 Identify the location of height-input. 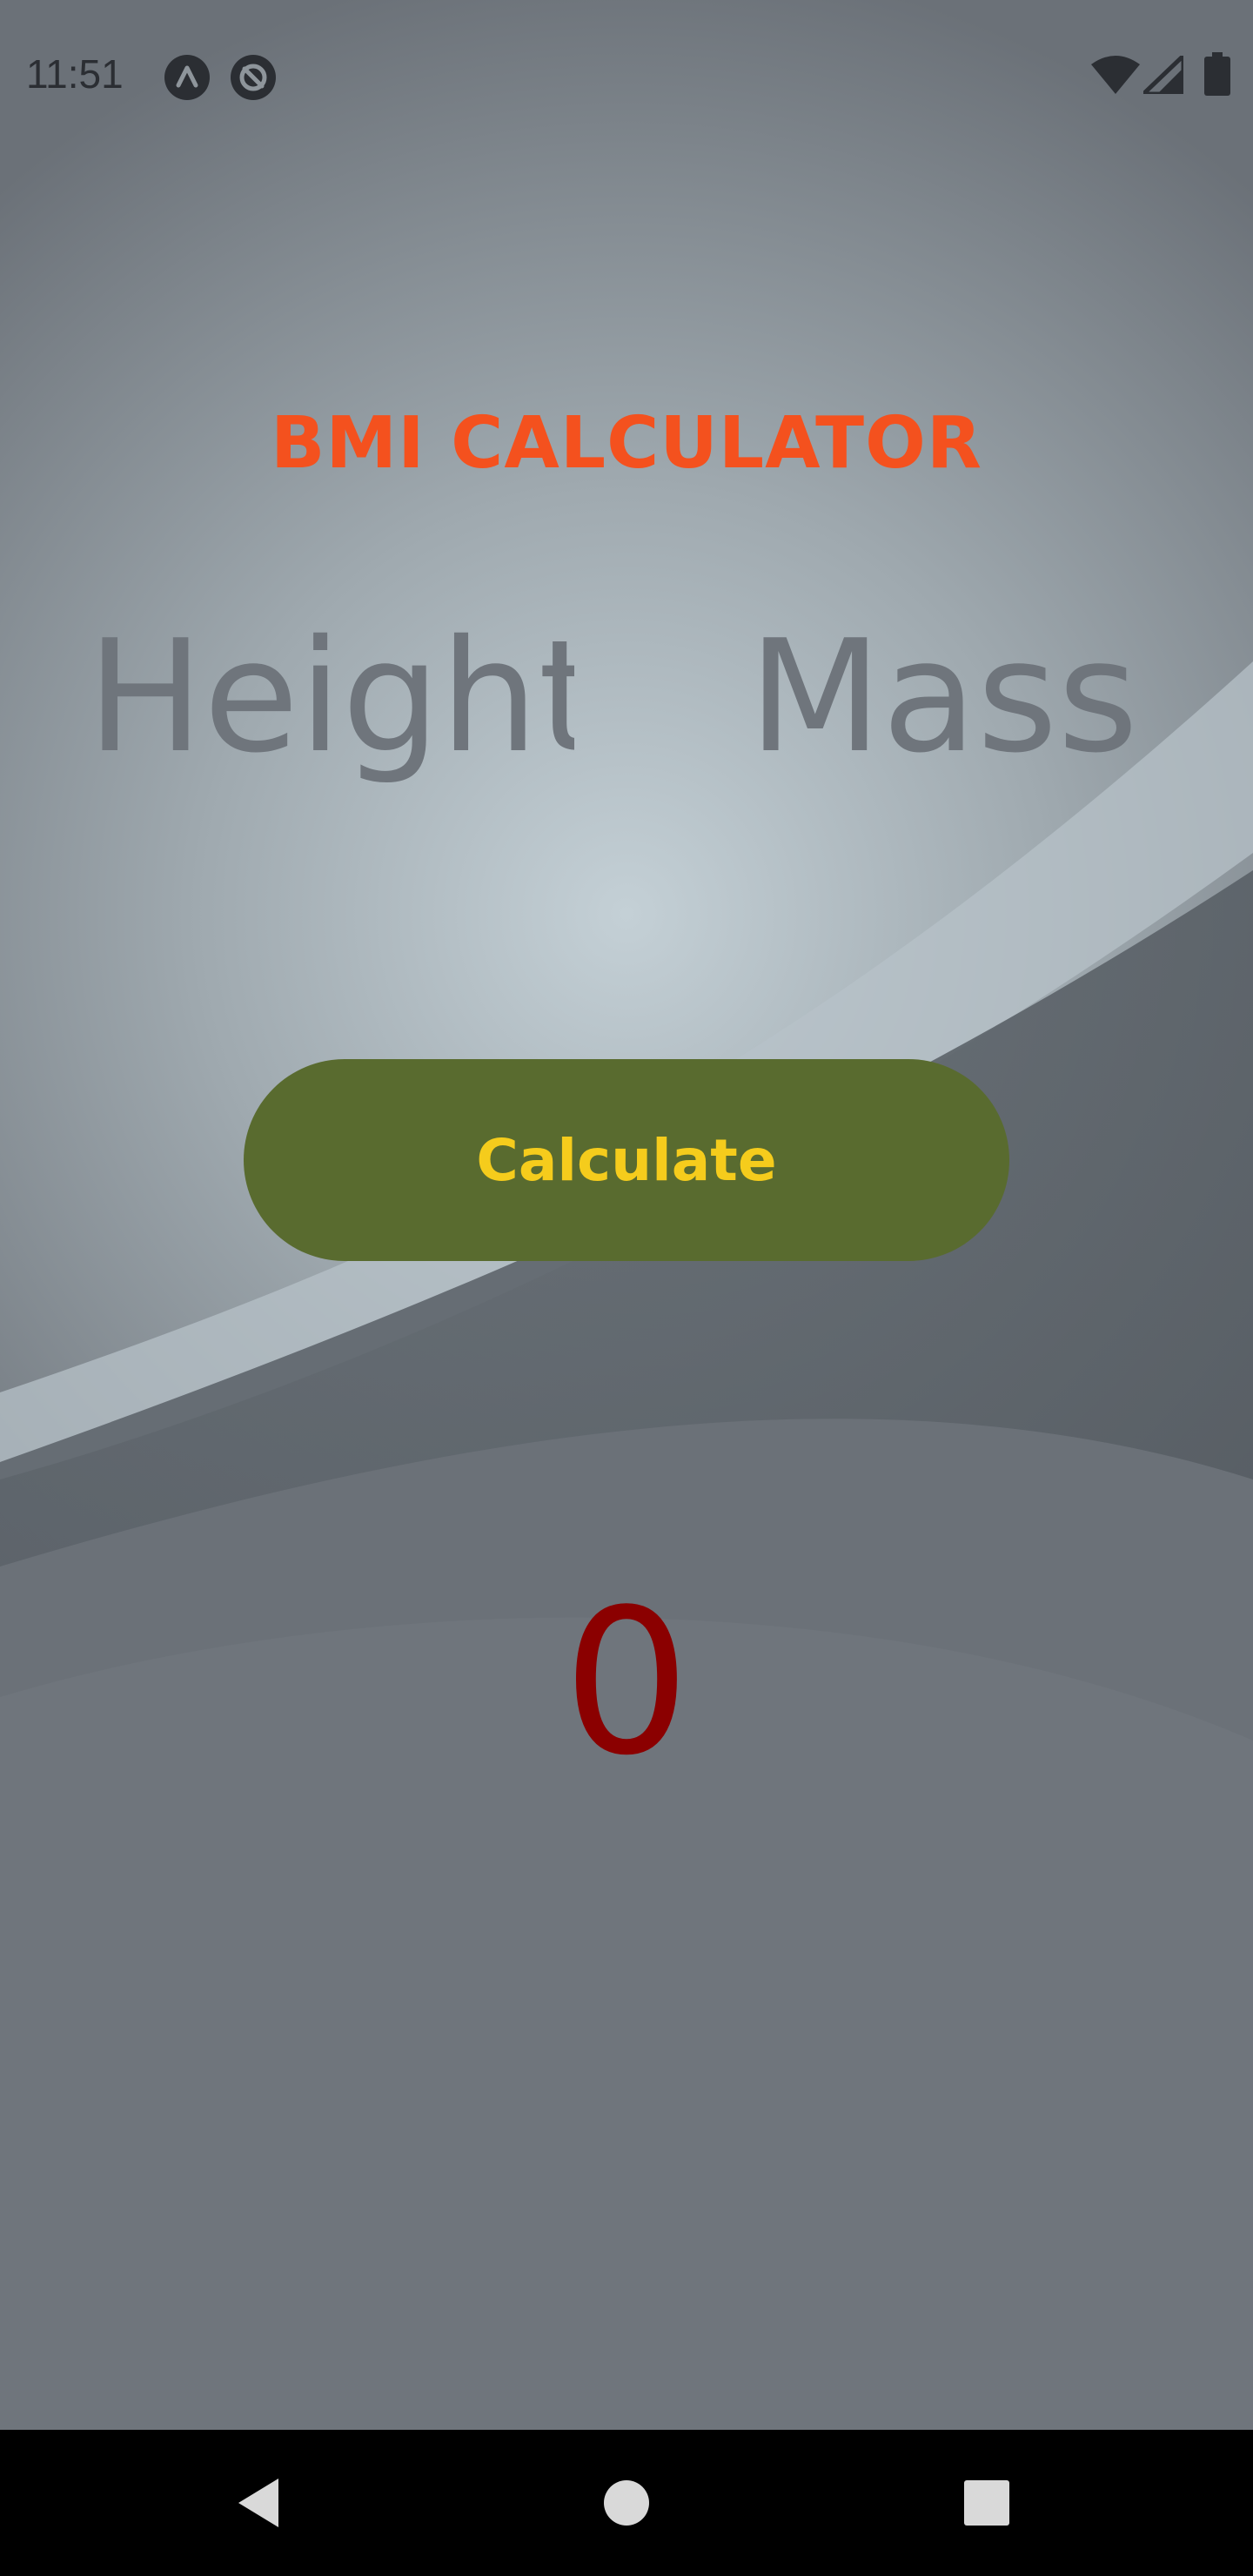
(330, 696).